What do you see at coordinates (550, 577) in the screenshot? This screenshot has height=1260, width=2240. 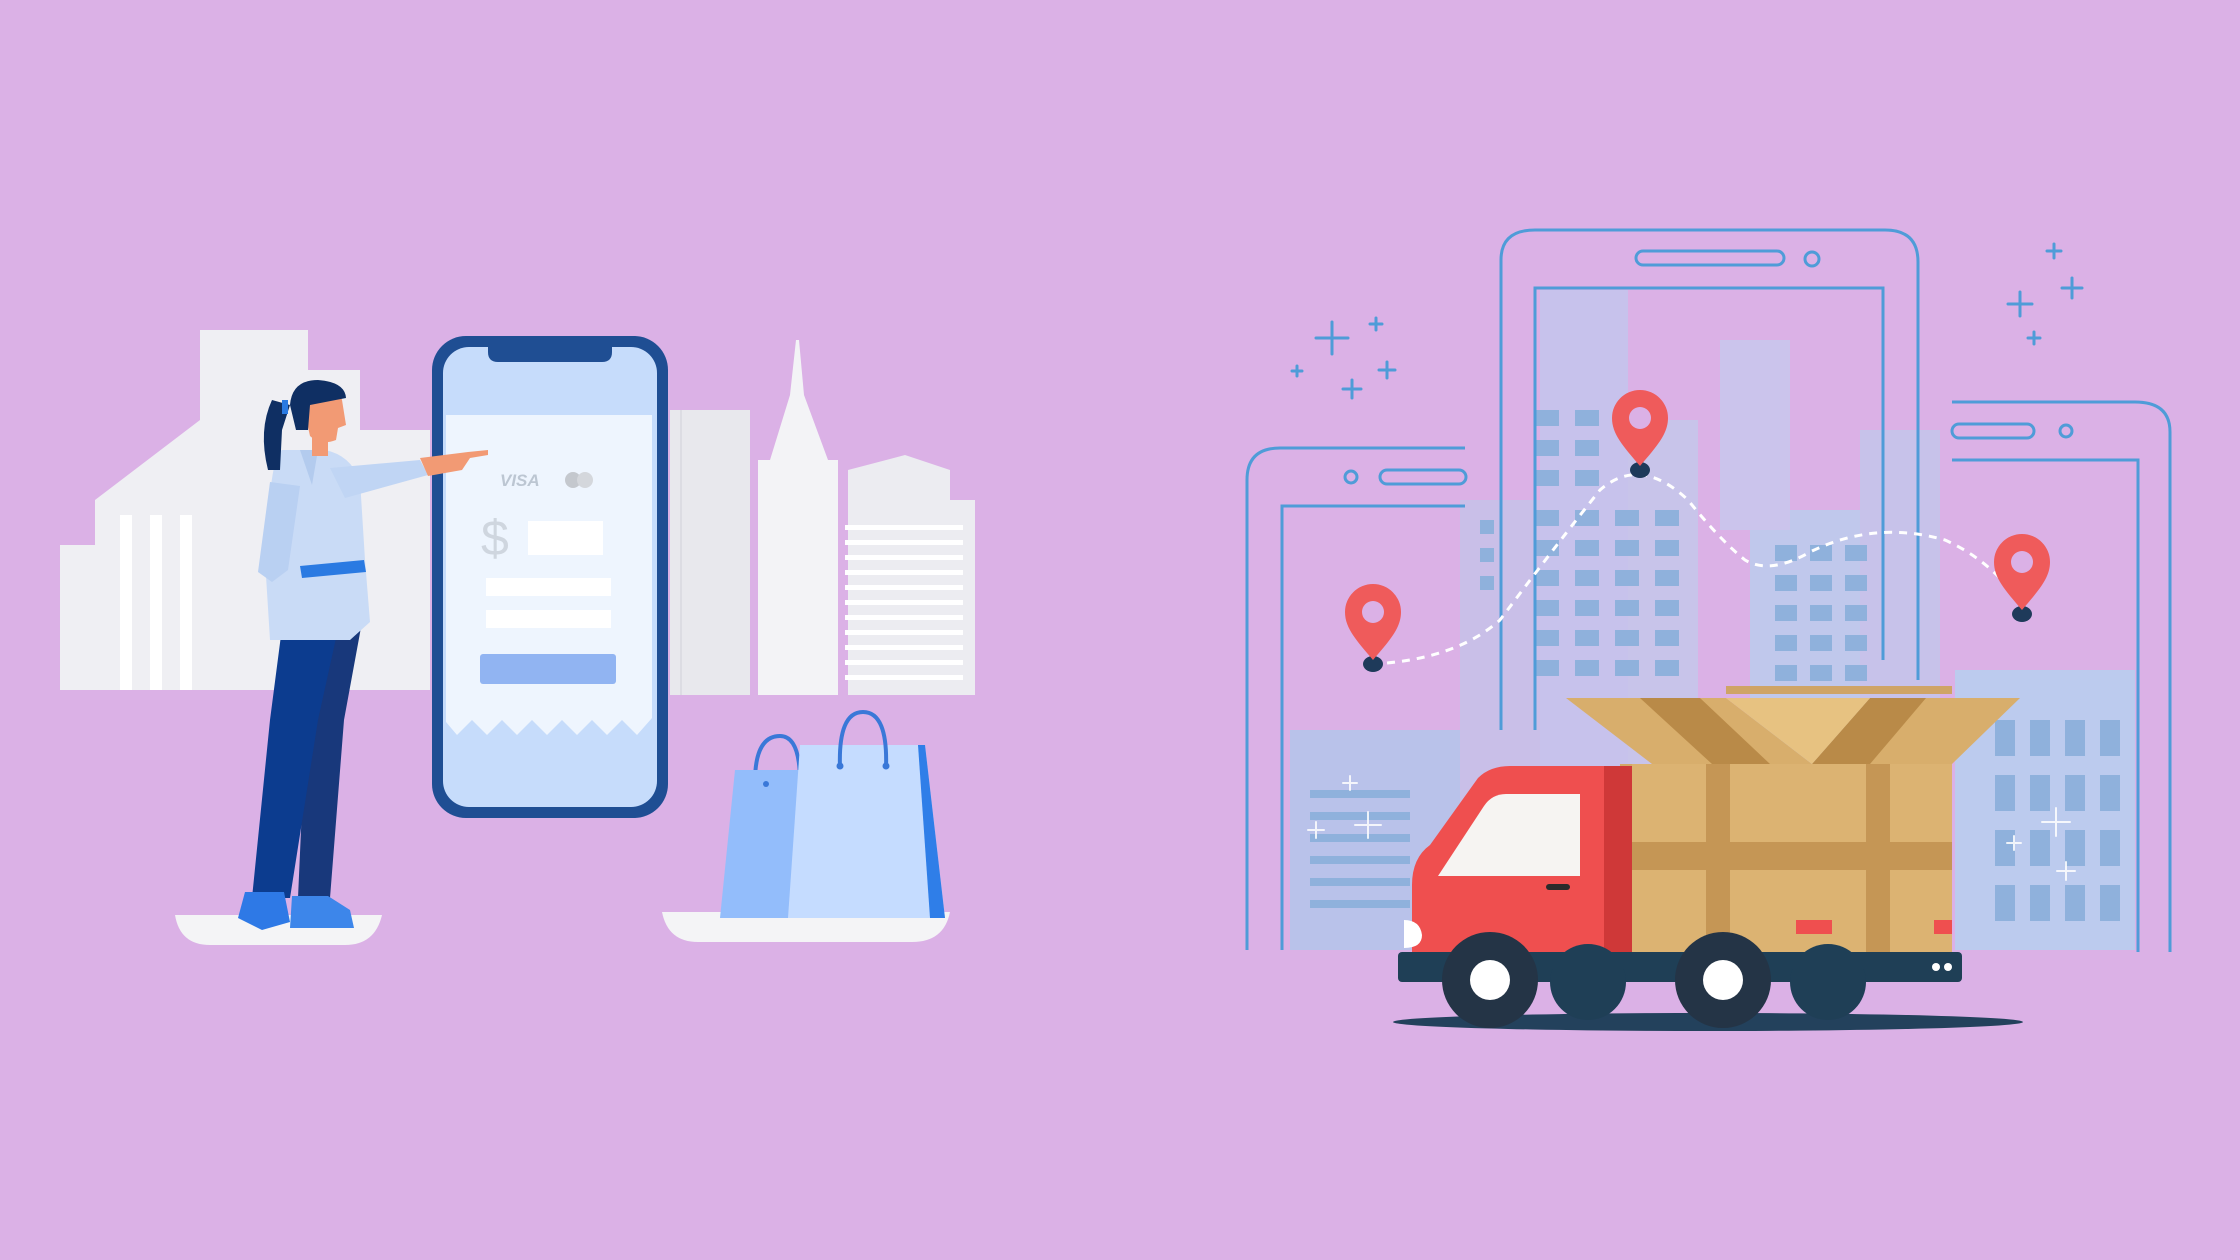 I see `smartphone-icon: VISA $` at bounding box center [550, 577].